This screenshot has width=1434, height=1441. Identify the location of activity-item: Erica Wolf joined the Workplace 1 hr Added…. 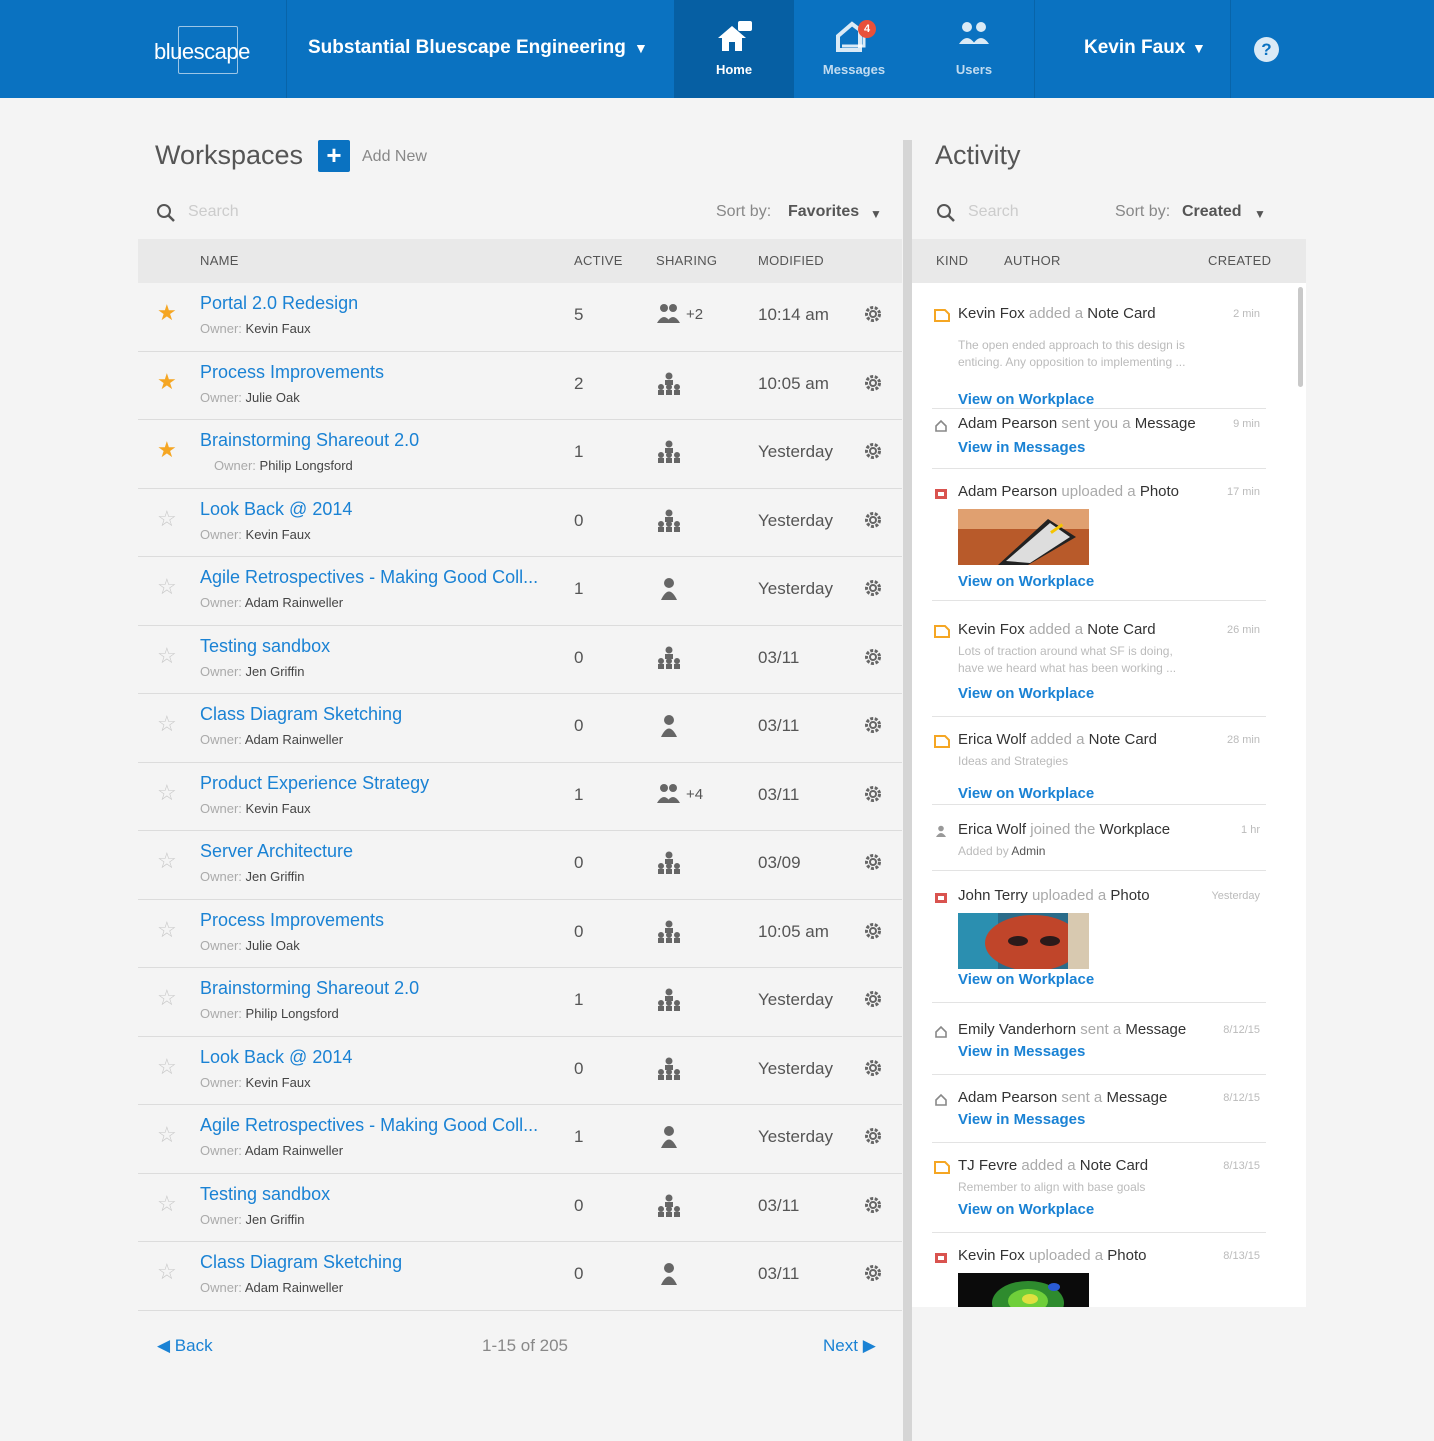
(1099, 846).